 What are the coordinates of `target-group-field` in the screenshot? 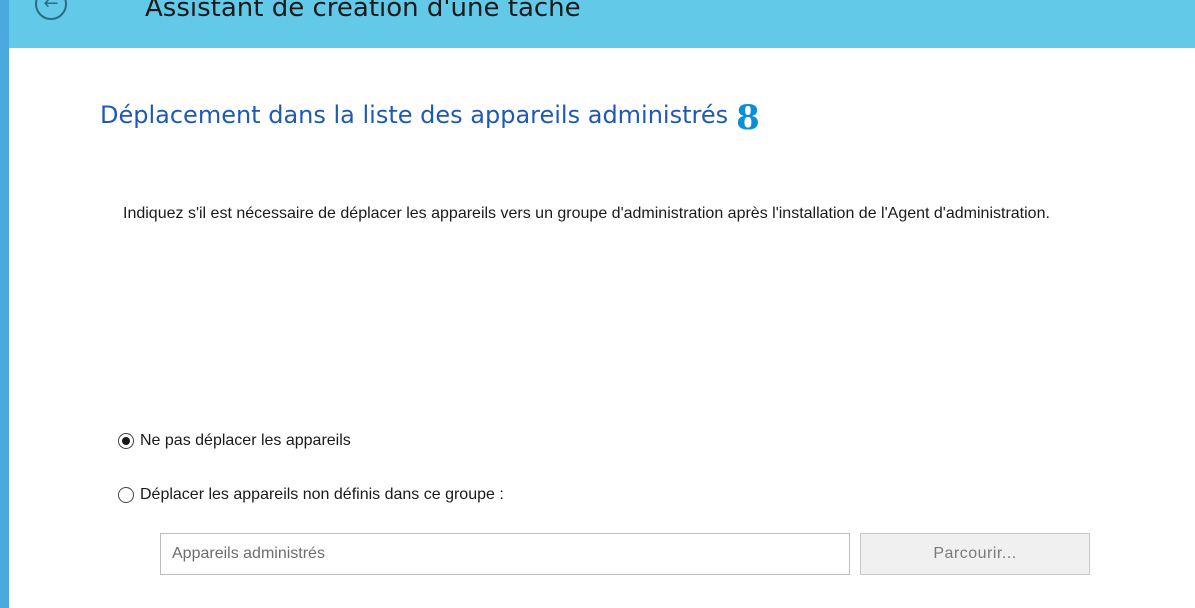 It's located at (505, 554).